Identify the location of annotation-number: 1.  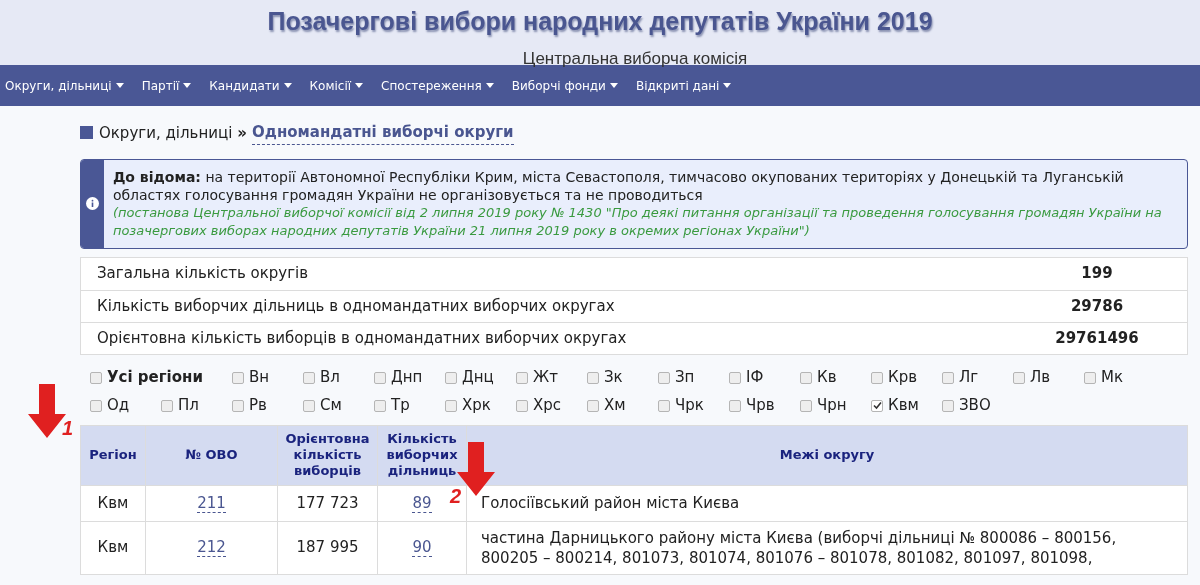
(68, 428).